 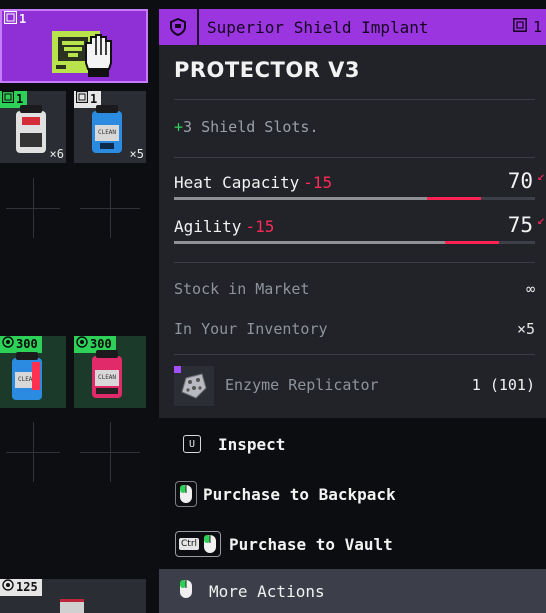 What do you see at coordinates (74, 46) in the screenshot?
I see `inventory-slot-selected: 1` at bounding box center [74, 46].